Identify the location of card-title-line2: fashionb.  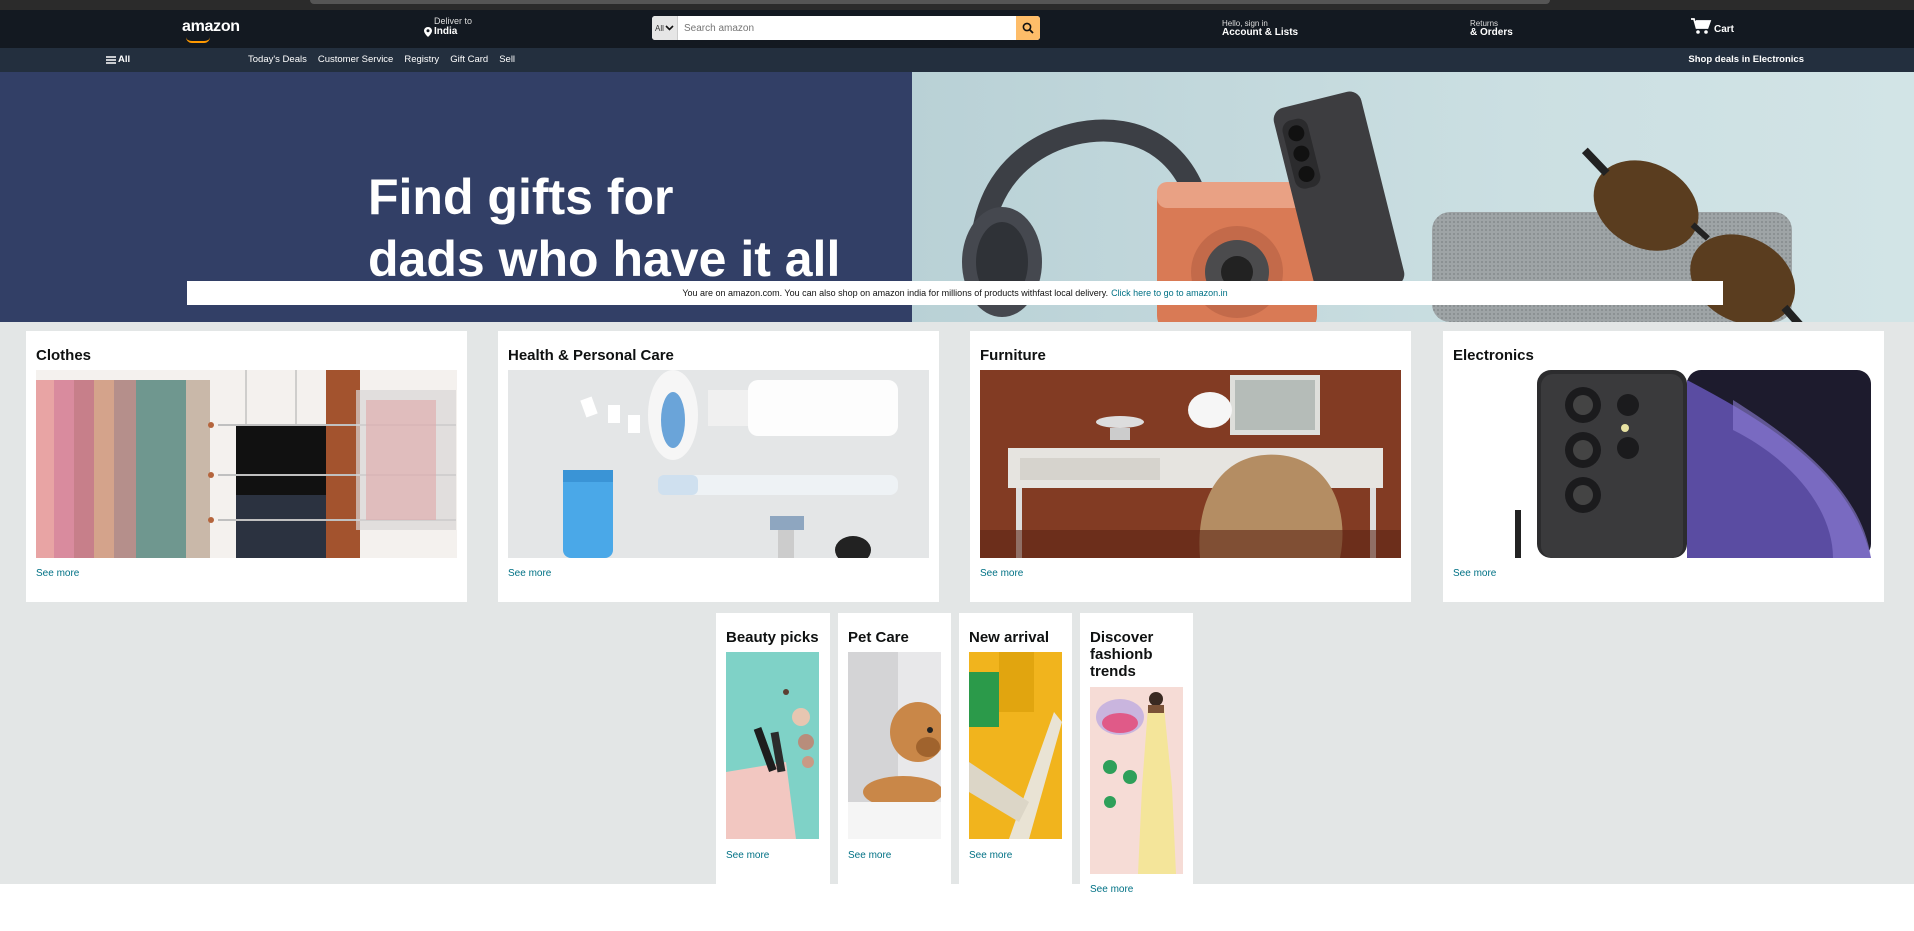
(1121, 654).